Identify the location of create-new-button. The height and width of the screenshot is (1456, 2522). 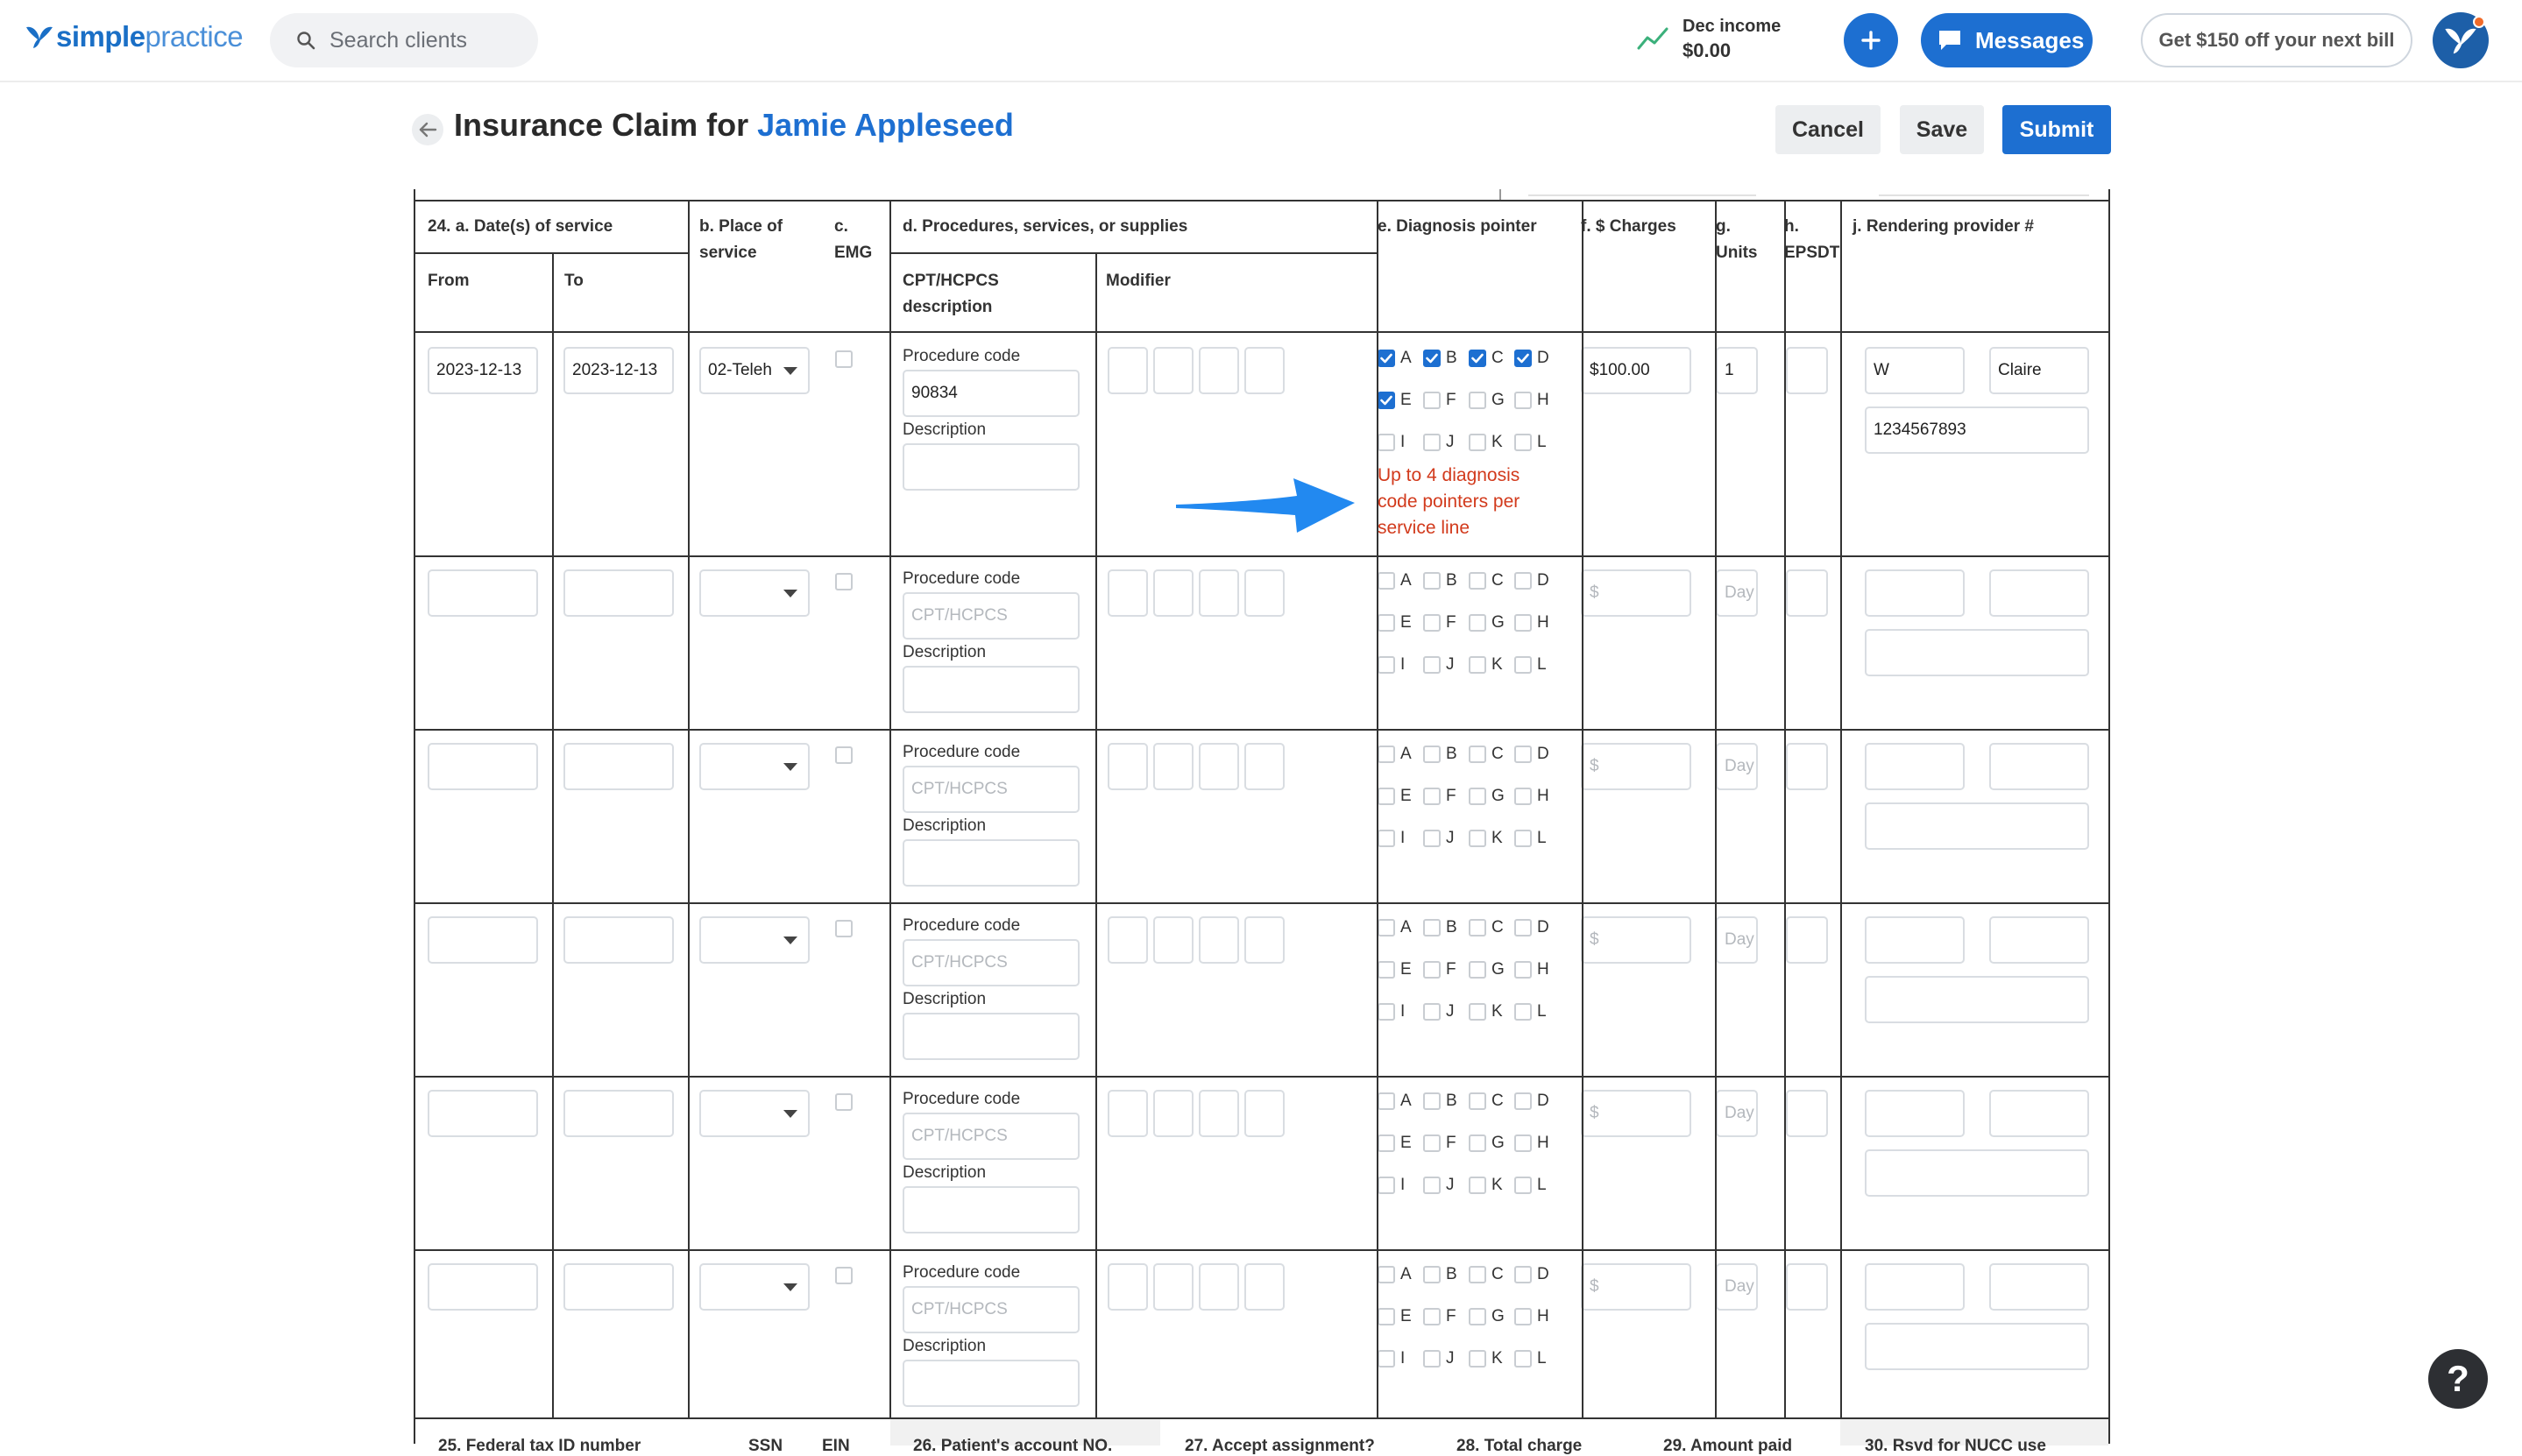
(1871, 40).